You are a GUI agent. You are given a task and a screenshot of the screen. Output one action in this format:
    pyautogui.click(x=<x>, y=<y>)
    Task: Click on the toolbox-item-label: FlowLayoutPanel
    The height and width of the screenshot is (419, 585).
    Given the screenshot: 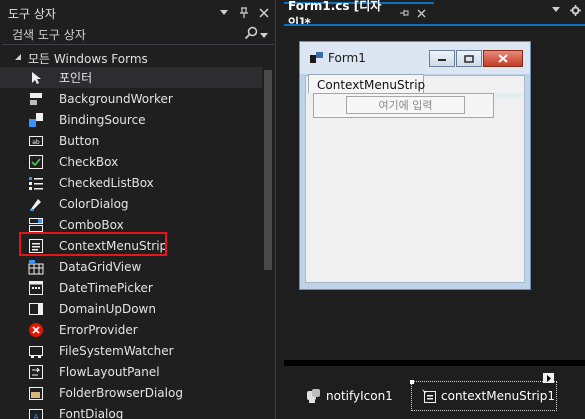 What is the action you would take?
    pyautogui.click(x=109, y=371)
    